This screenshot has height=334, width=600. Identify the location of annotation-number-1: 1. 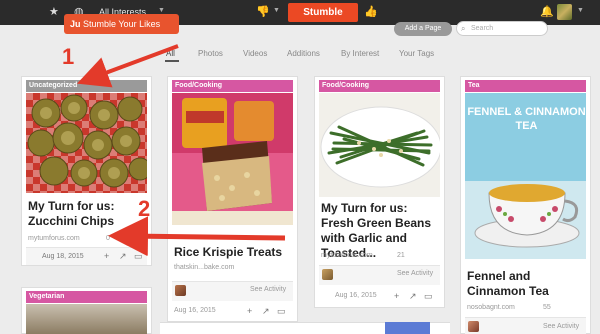
(68, 56).